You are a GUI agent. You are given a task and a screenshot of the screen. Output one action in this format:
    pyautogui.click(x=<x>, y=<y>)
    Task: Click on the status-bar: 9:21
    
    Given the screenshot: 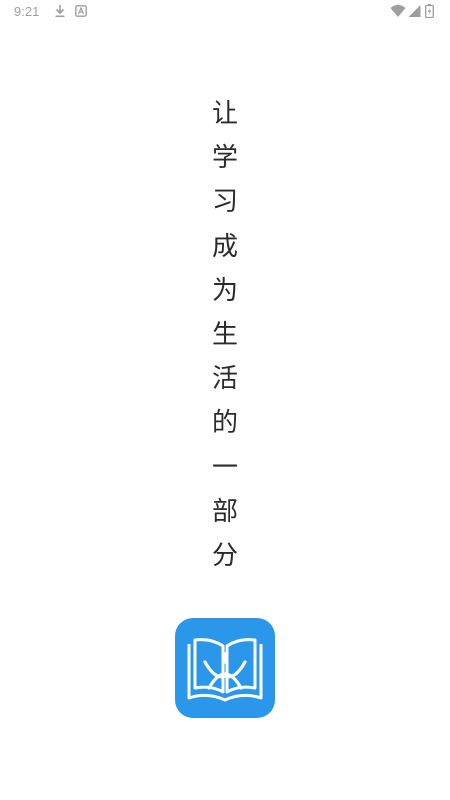 What is the action you would take?
    pyautogui.click(x=225, y=12)
    